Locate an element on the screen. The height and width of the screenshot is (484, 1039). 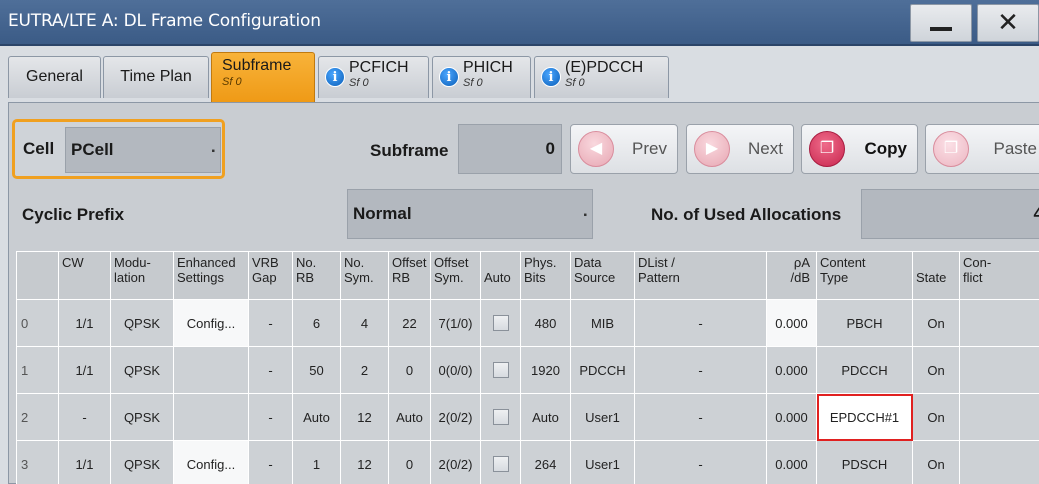
col-header: DList / Pattern is located at coordinates (700, 275).